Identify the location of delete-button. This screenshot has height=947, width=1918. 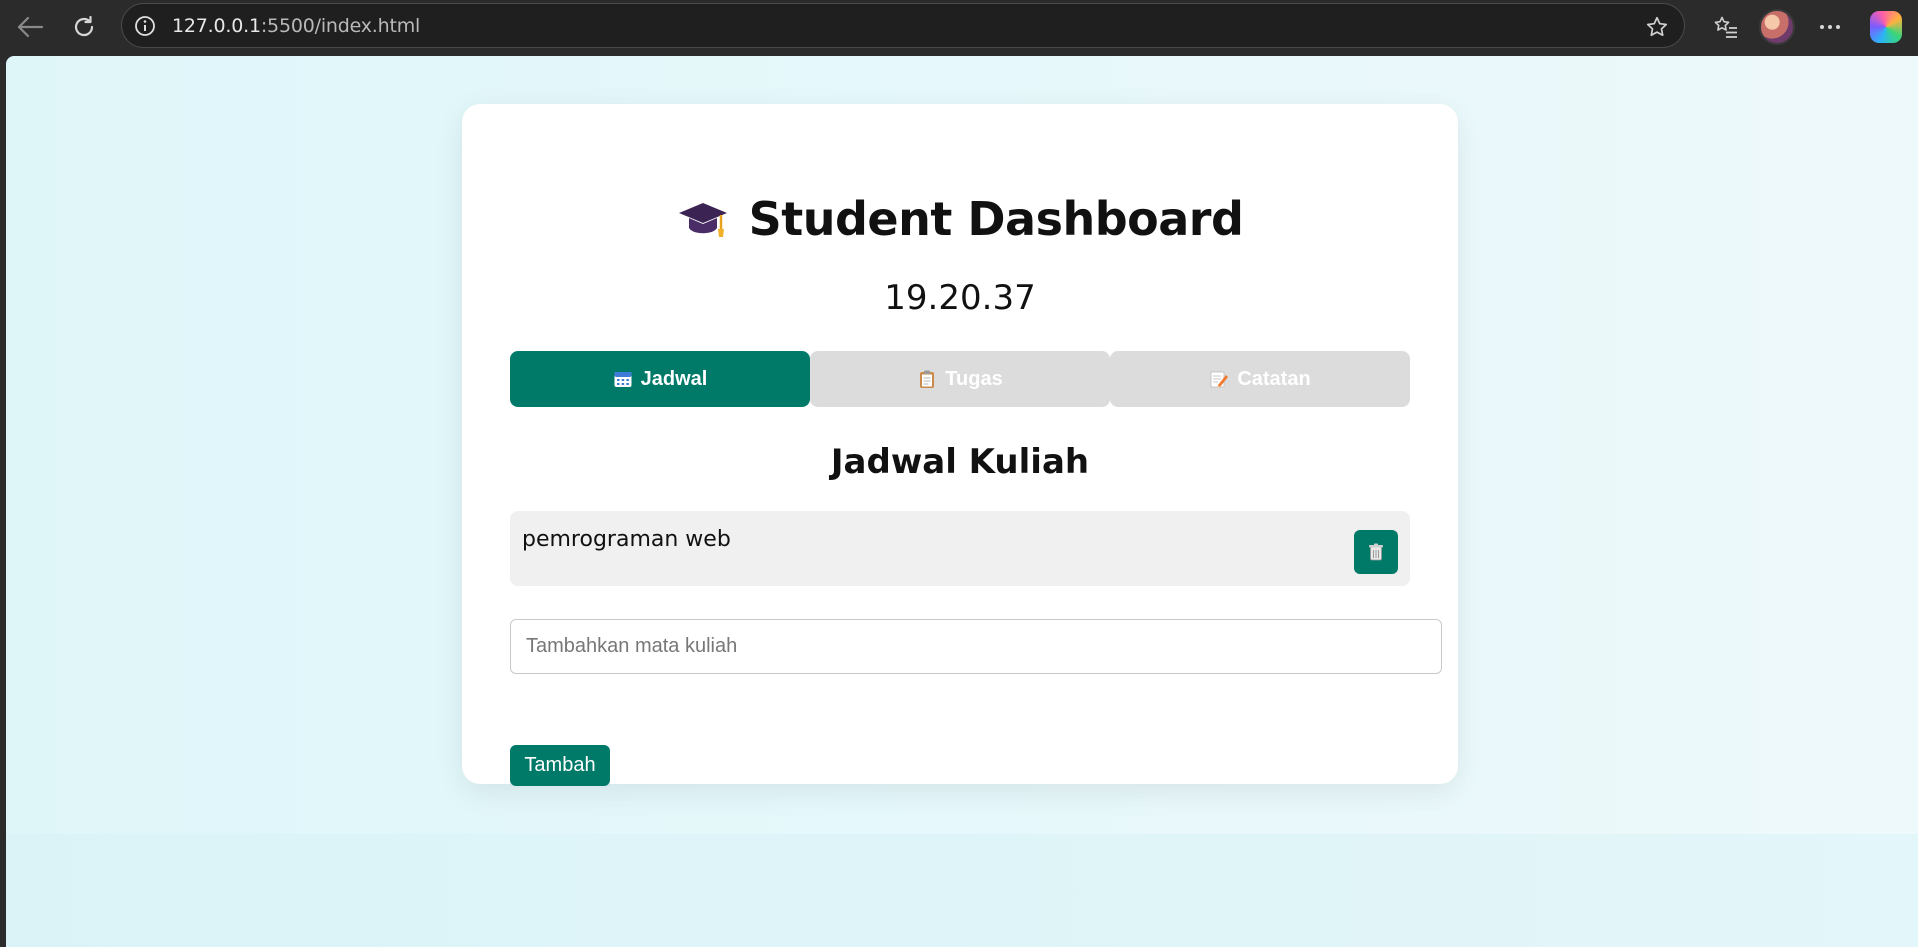
(1376, 552).